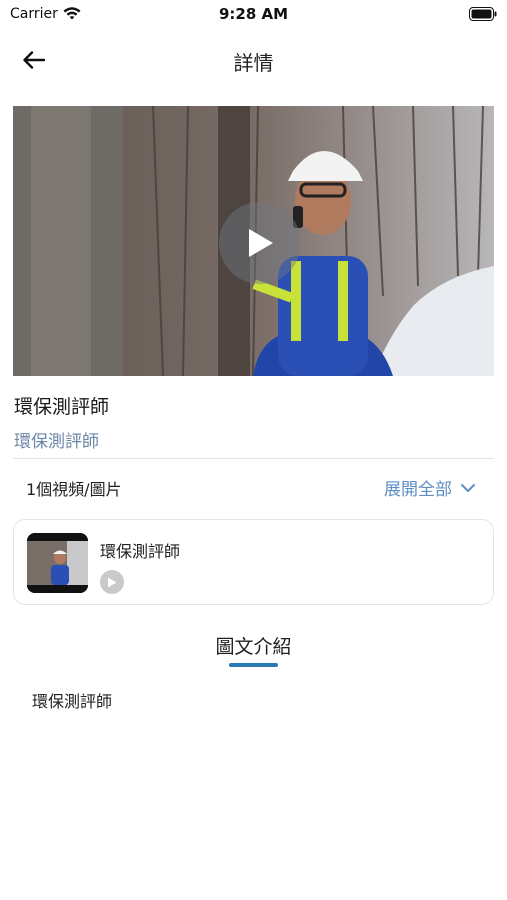 This screenshot has height=900, width=507. Describe the element at coordinates (418, 490) in the screenshot. I see `expand-all-label: 展開全部` at that location.